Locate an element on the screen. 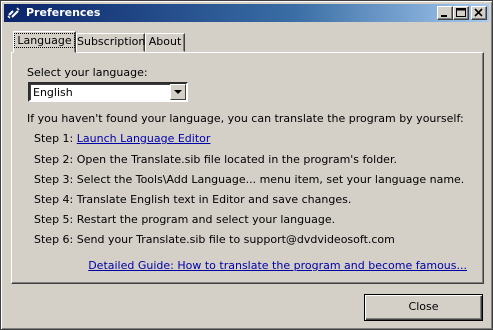 This screenshot has height=330, width=493. language-dropdown-button is located at coordinates (178, 92).